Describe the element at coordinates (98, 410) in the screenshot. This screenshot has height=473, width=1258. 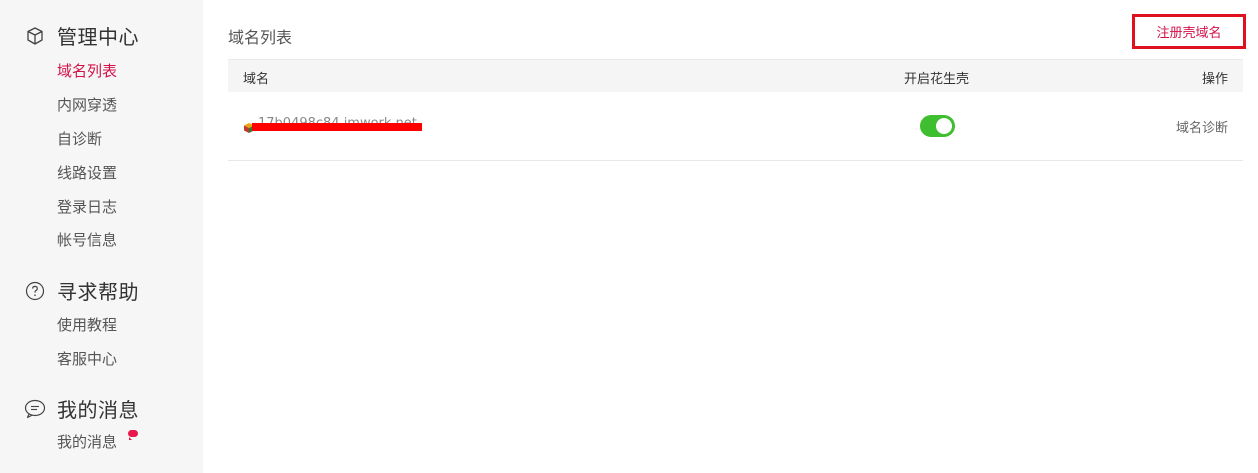
I see `section-title: 我的消息` at that location.